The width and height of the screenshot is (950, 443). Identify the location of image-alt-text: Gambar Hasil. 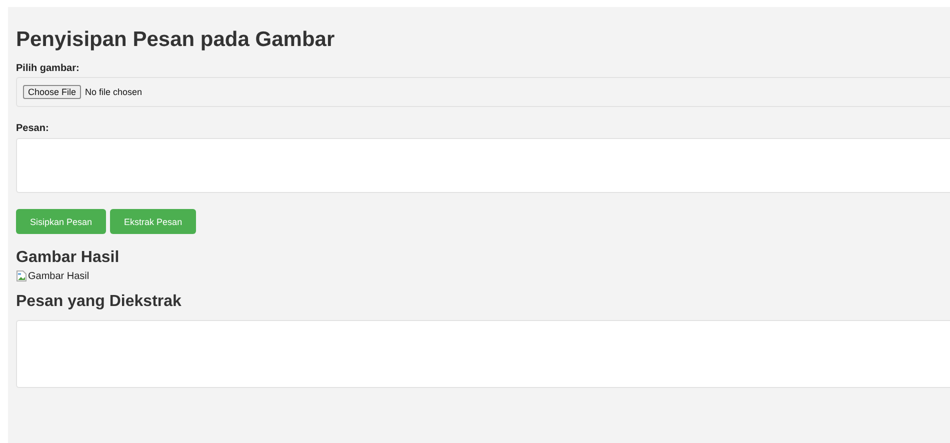
(59, 276).